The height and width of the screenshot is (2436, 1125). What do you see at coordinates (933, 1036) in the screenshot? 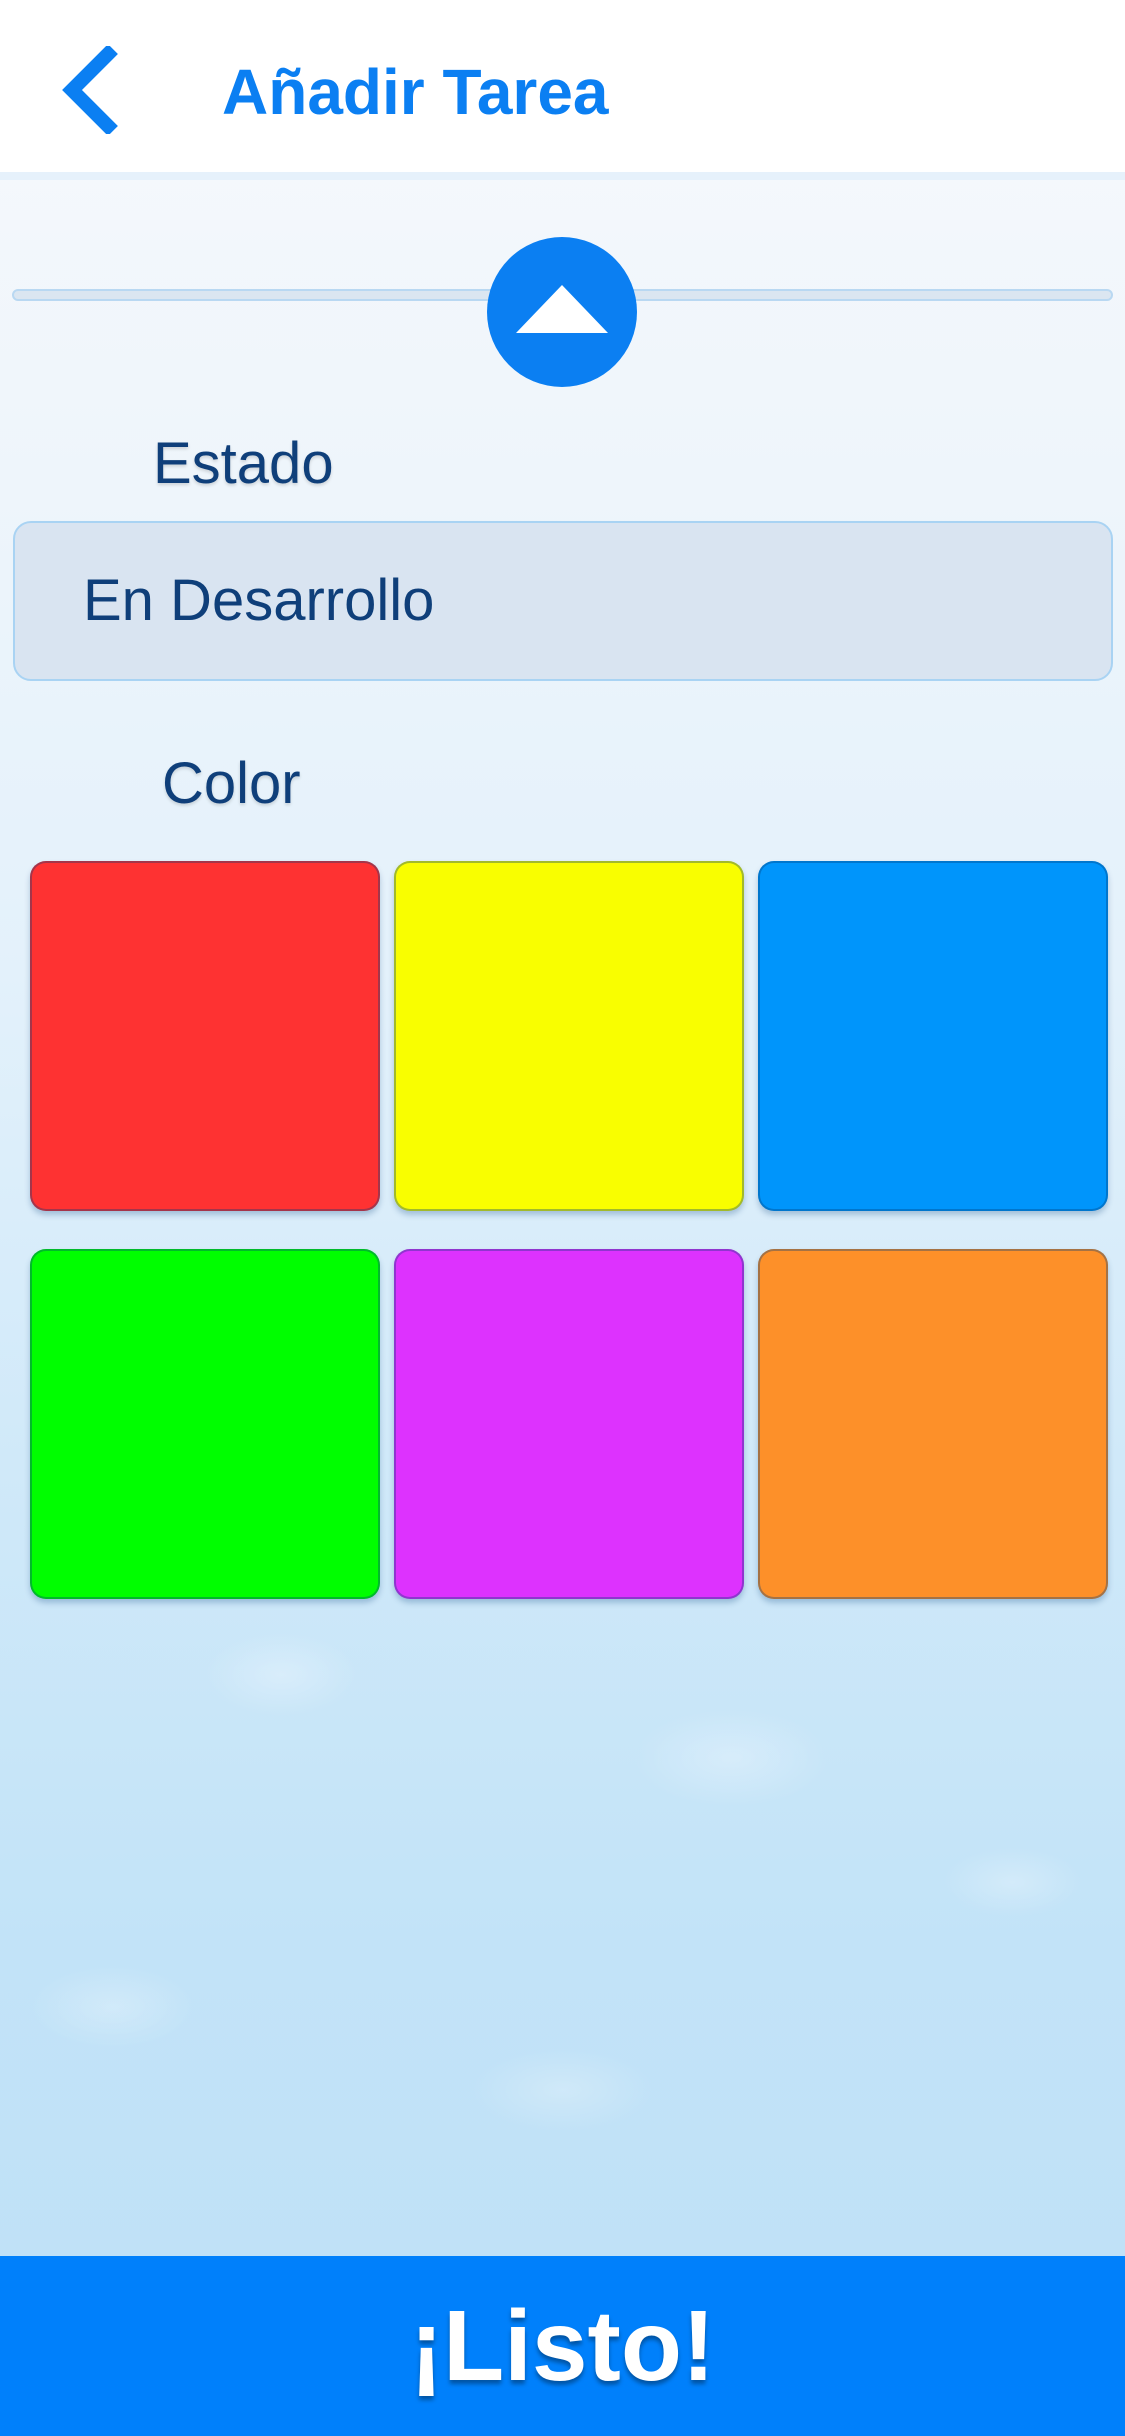
I see `color-swatch-blue` at bounding box center [933, 1036].